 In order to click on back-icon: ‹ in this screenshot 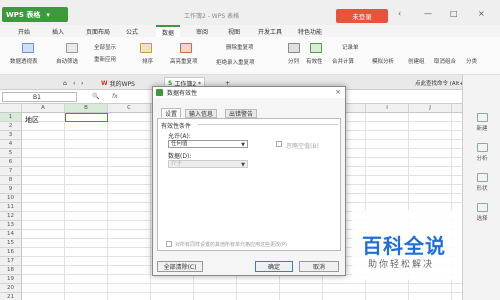, I will do `click(399, 13)`.